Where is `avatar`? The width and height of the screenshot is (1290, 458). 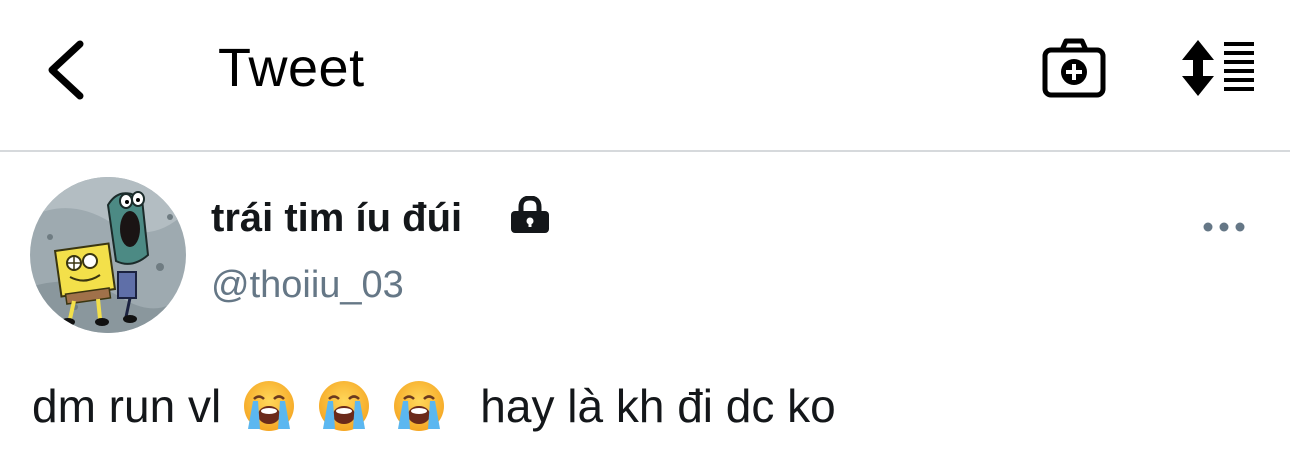 avatar is located at coordinates (108, 255).